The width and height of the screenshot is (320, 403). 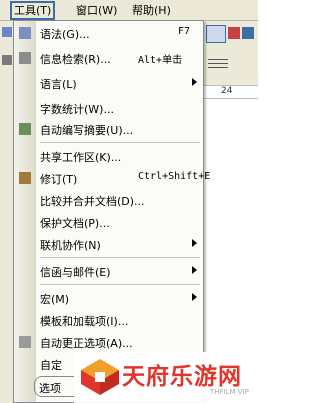 What do you see at coordinates (221, 64) in the screenshot?
I see `list-format-icon` at bounding box center [221, 64].